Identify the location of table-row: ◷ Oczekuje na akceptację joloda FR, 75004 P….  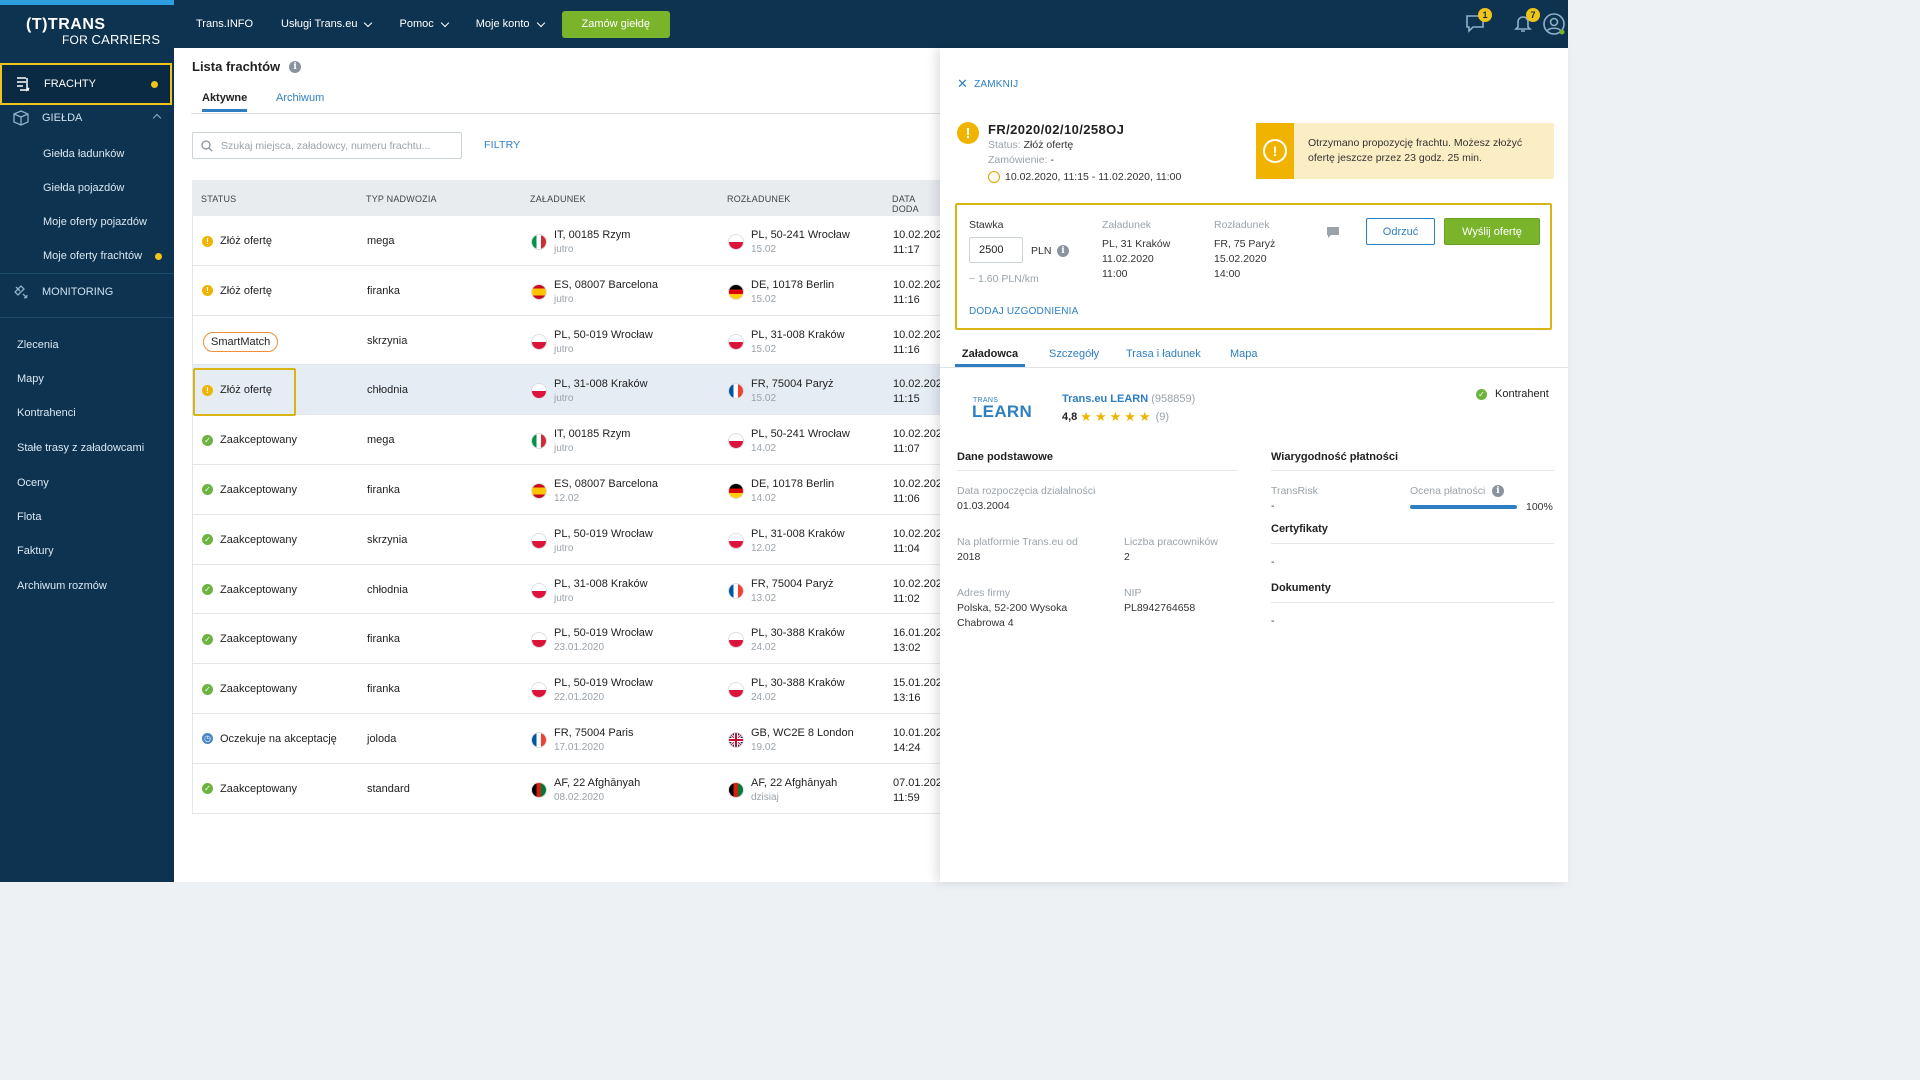
(567, 738).